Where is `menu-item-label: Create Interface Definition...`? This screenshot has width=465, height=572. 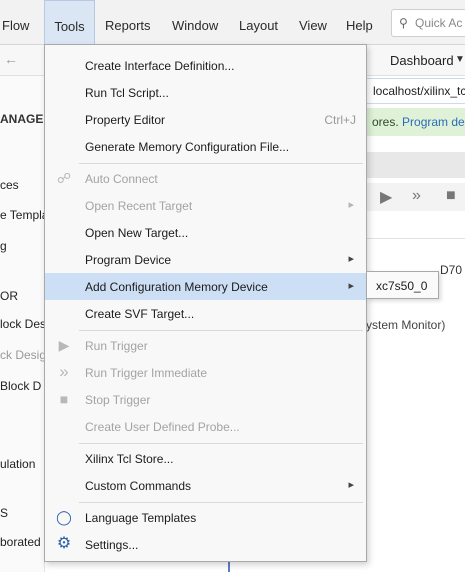 menu-item-label: Create Interface Definition... is located at coordinates (160, 66).